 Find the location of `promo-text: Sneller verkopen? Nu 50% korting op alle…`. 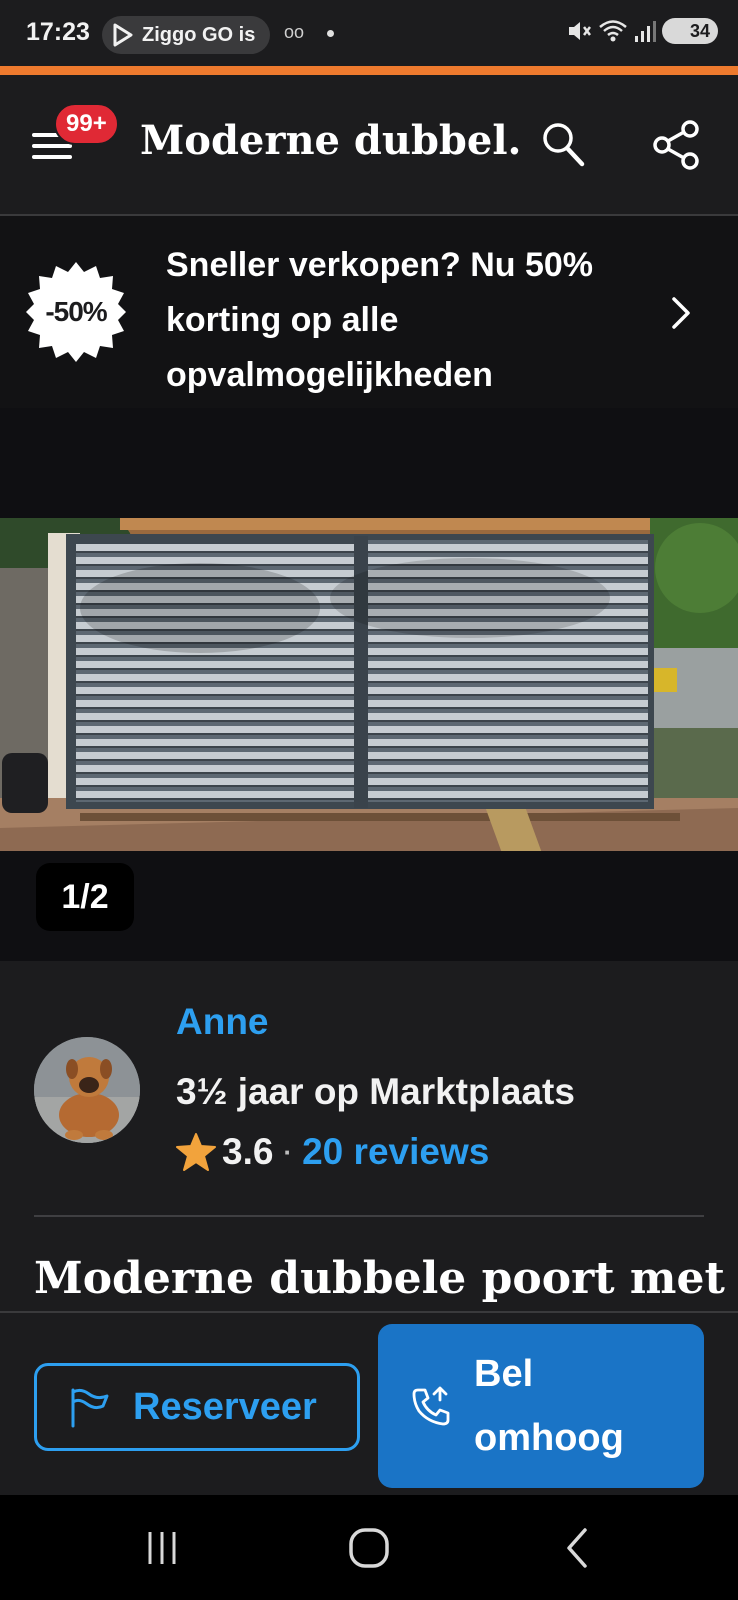

promo-text: Sneller verkopen? Nu 50% korting op alle… is located at coordinates (380, 320).